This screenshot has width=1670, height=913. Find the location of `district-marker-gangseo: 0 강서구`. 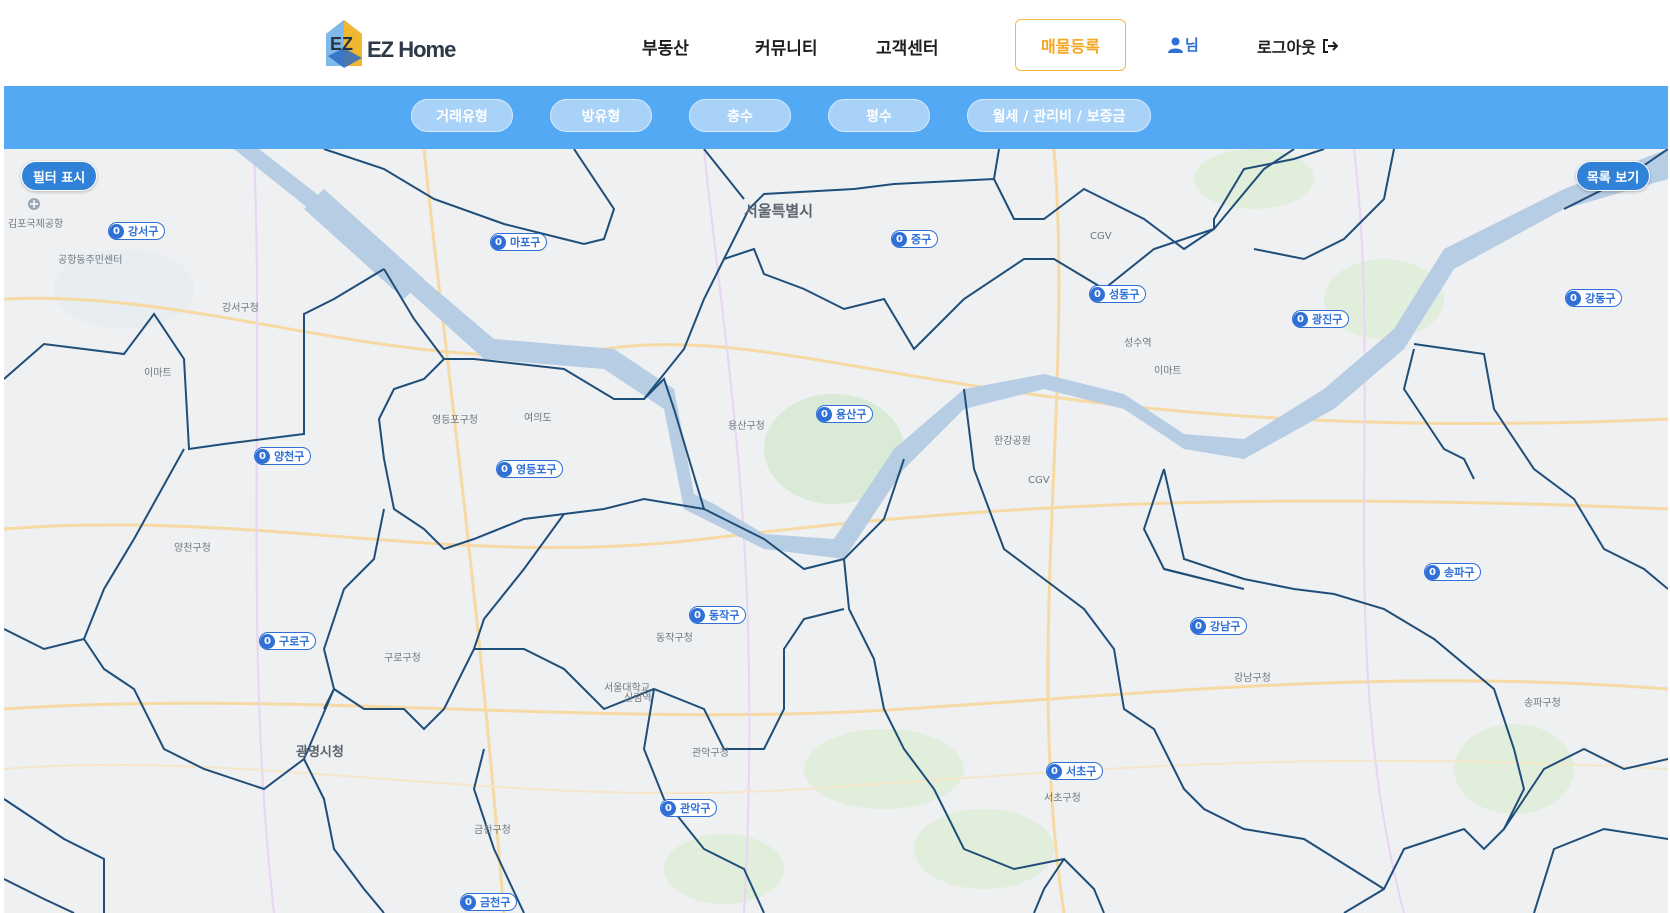

district-marker-gangseo: 0 강서구 is located at coordinates (137, 231).